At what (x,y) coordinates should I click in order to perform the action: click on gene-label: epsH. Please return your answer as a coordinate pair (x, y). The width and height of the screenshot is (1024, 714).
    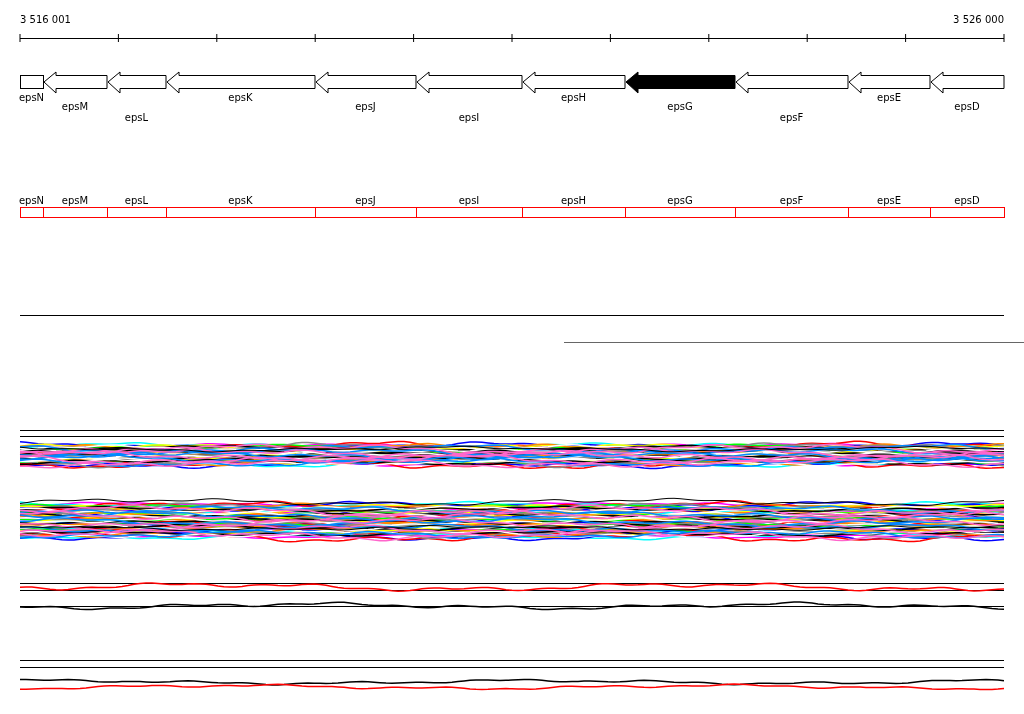
    Looking at the image, I should click on (573, 97).